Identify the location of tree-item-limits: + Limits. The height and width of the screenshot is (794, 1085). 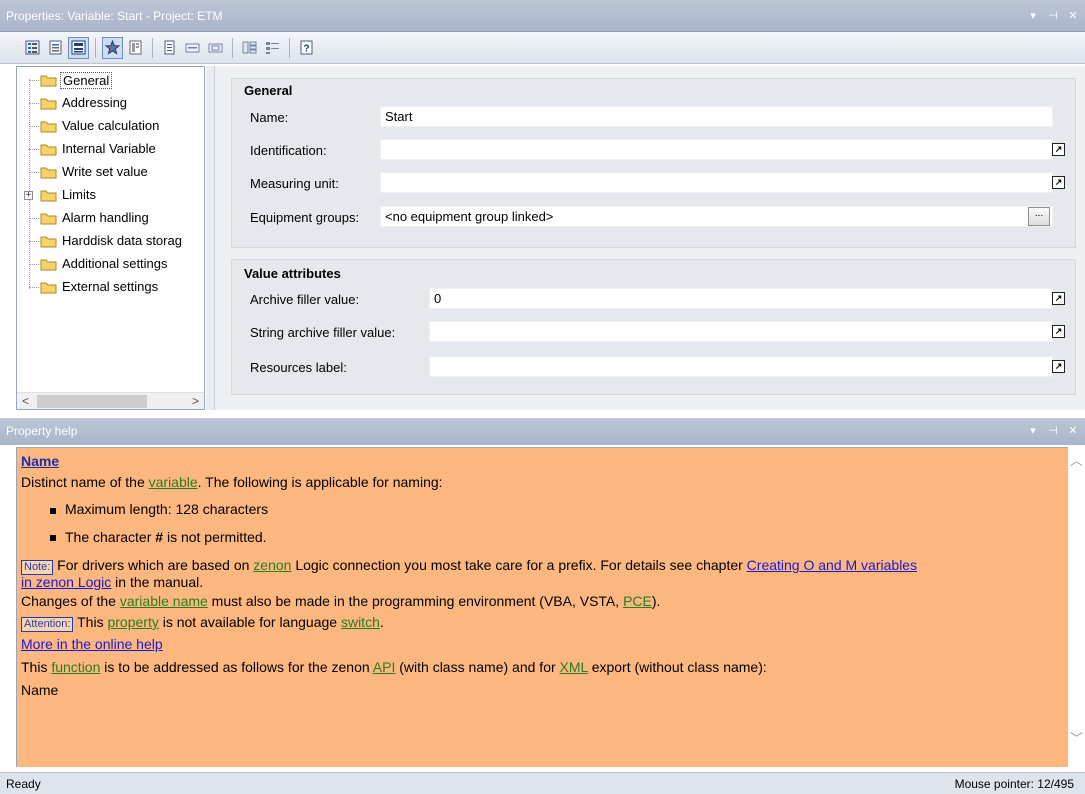
(110, 195).